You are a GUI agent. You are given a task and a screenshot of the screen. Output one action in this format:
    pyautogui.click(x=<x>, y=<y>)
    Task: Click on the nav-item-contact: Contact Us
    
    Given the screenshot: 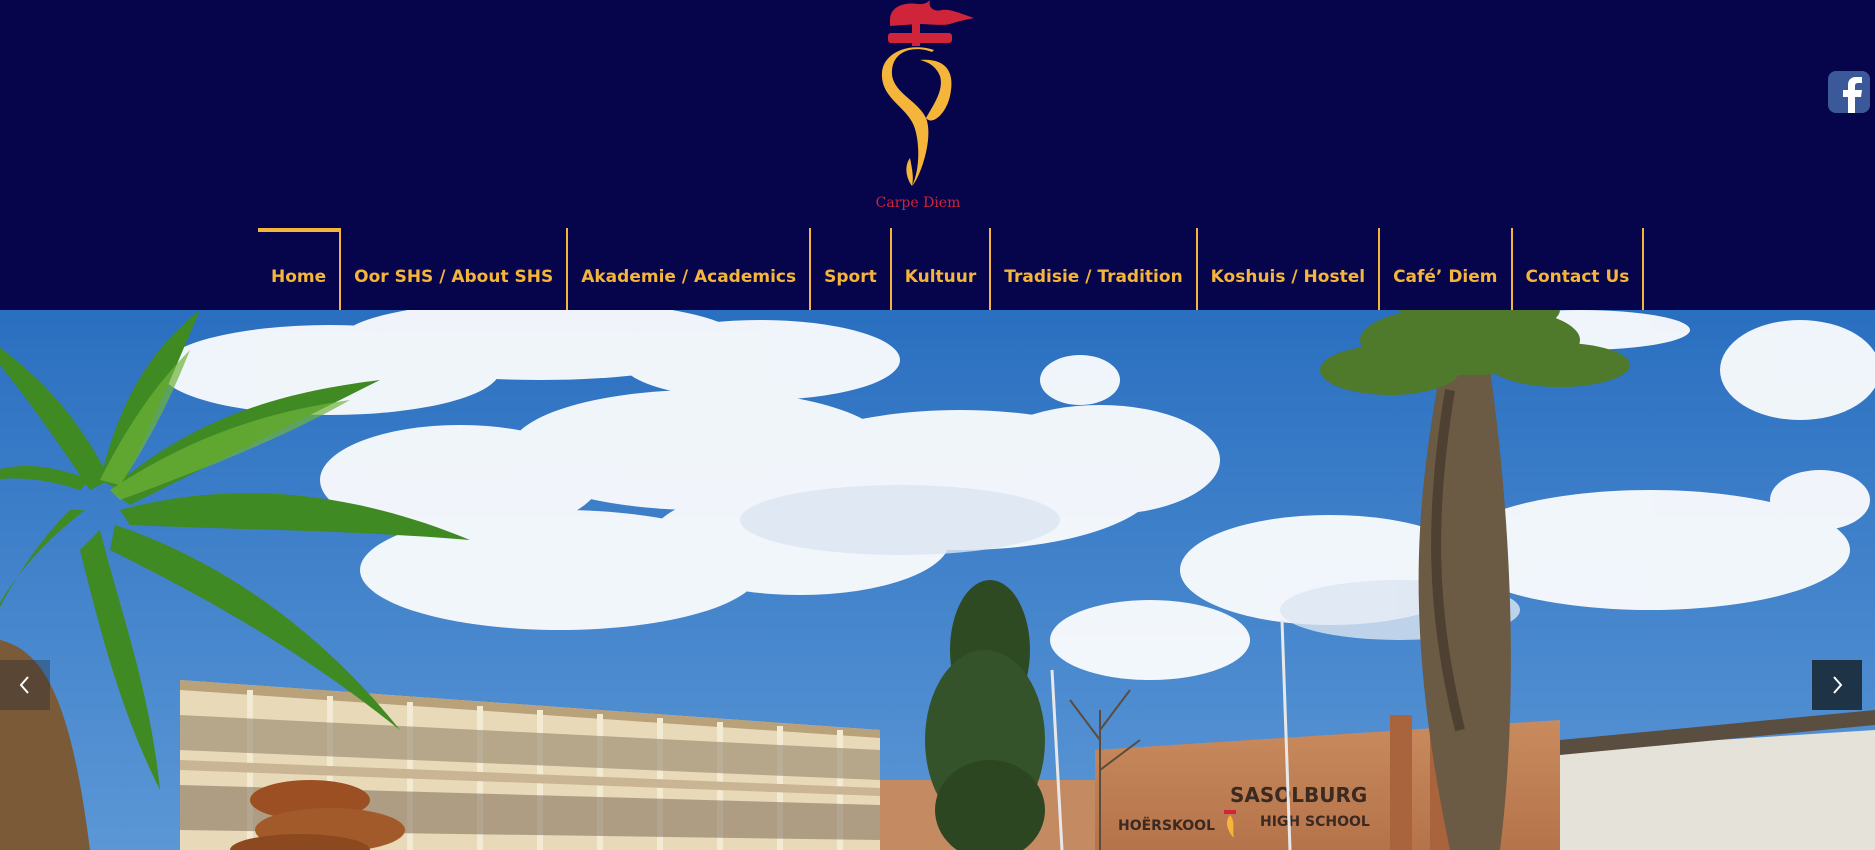 What is the action you would take?
    pyautogui.click(x=1579, y=269)
    